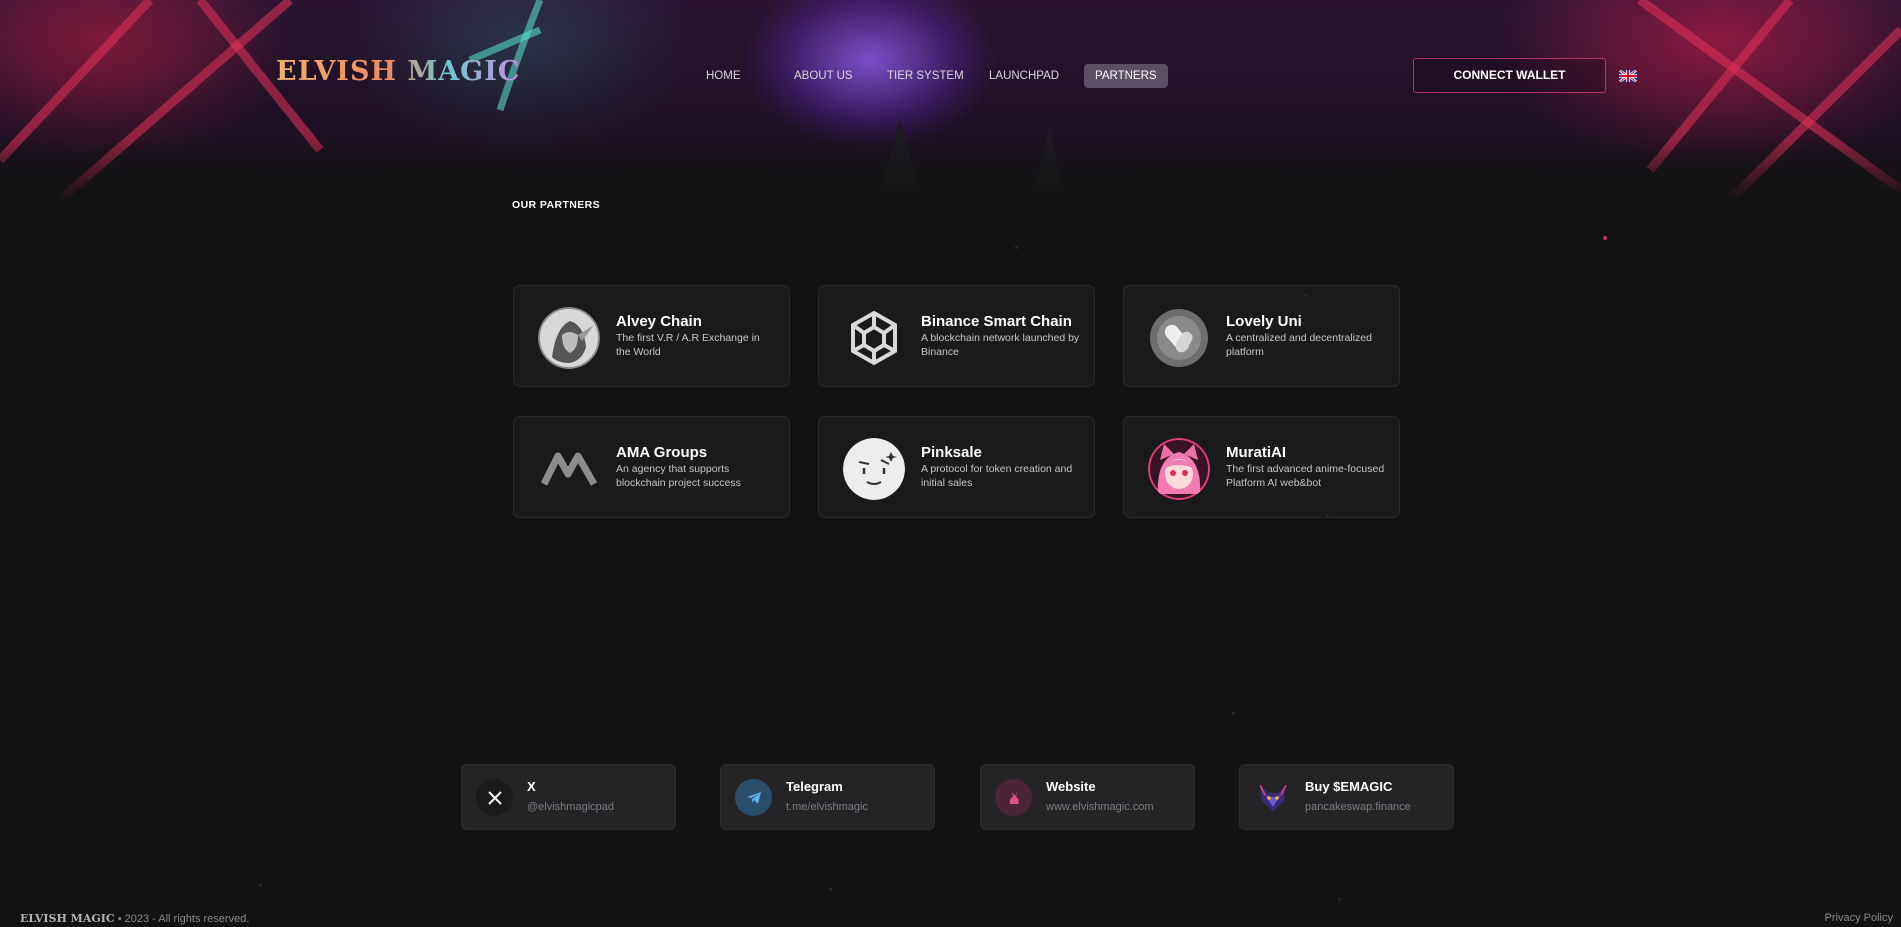 This screenshot has width=1901, height=927. What do you see at coordinates (1349, 786) in the screenshot?
I see `social-title: Buy $EMAGIC` at bounding box center [1349, 786].